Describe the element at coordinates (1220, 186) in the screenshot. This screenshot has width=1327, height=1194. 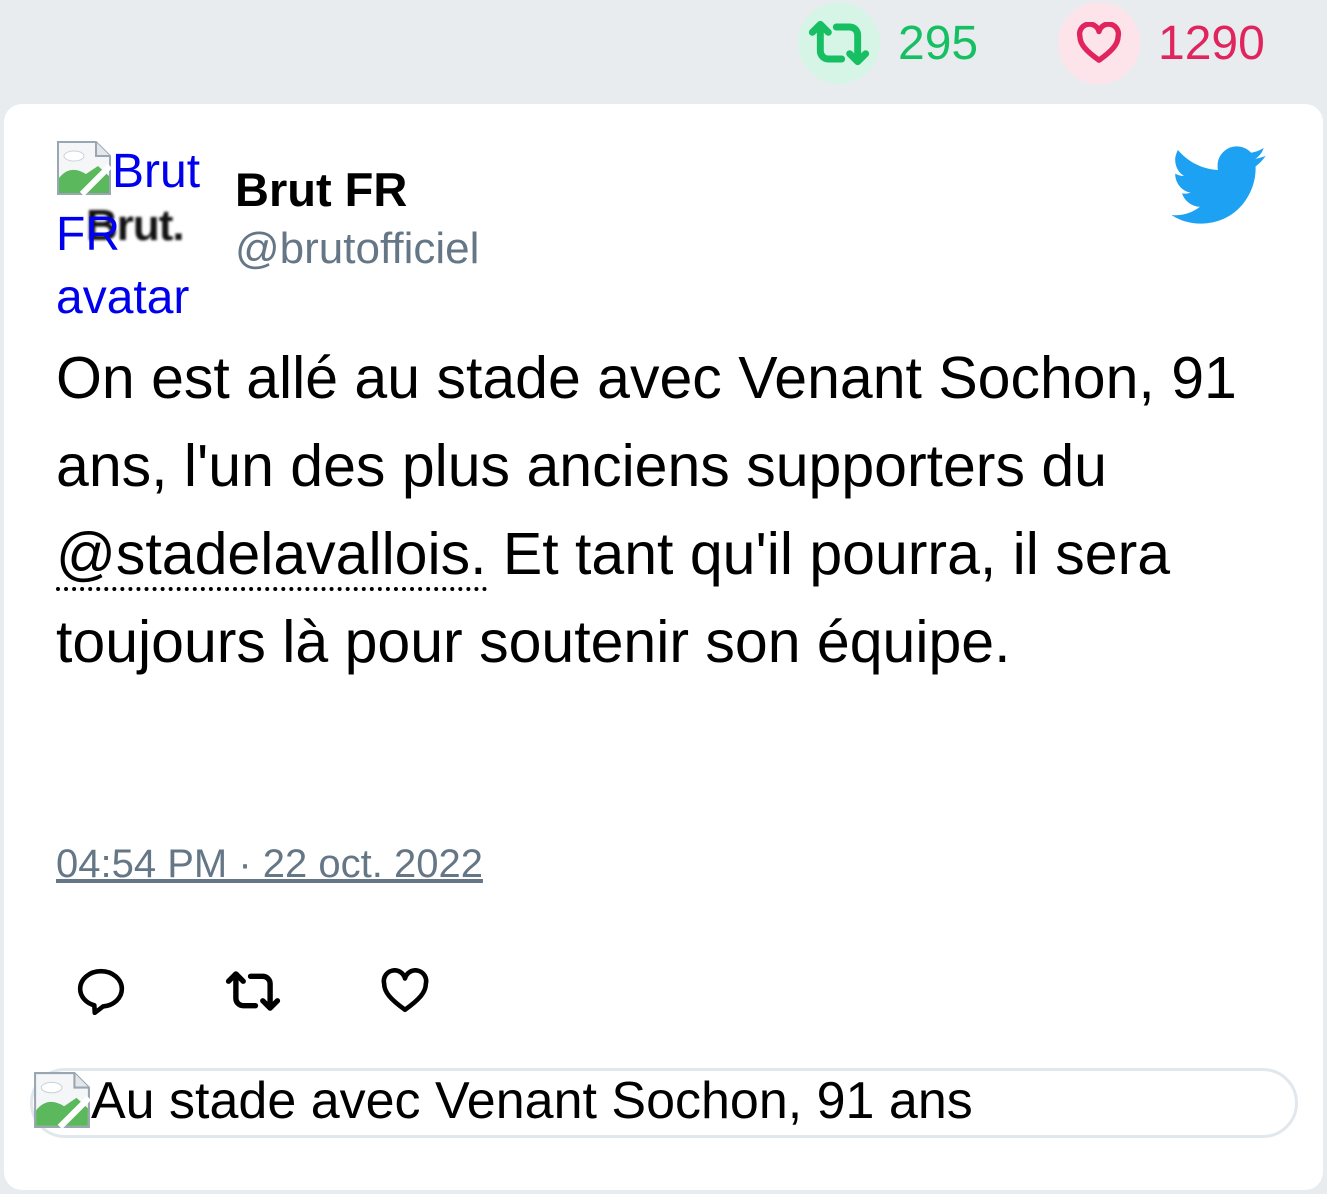
I see `twitter-bird-icon` at that location.